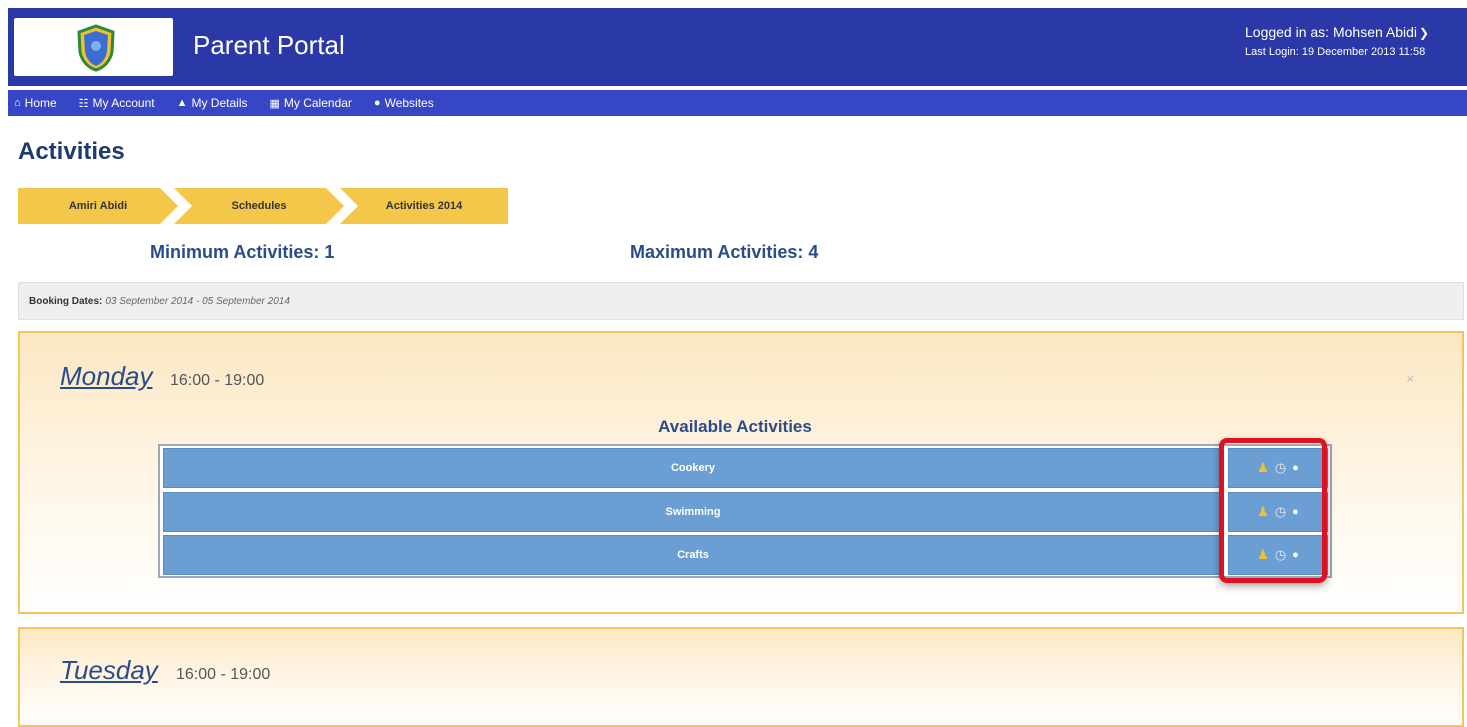 The width and height of the screenshot is (1467, 727). What do you see at coordinates (693, 468) in the screenshot?
I see `activity-row-cookery: Cookery` at bounding box center [693, 468].